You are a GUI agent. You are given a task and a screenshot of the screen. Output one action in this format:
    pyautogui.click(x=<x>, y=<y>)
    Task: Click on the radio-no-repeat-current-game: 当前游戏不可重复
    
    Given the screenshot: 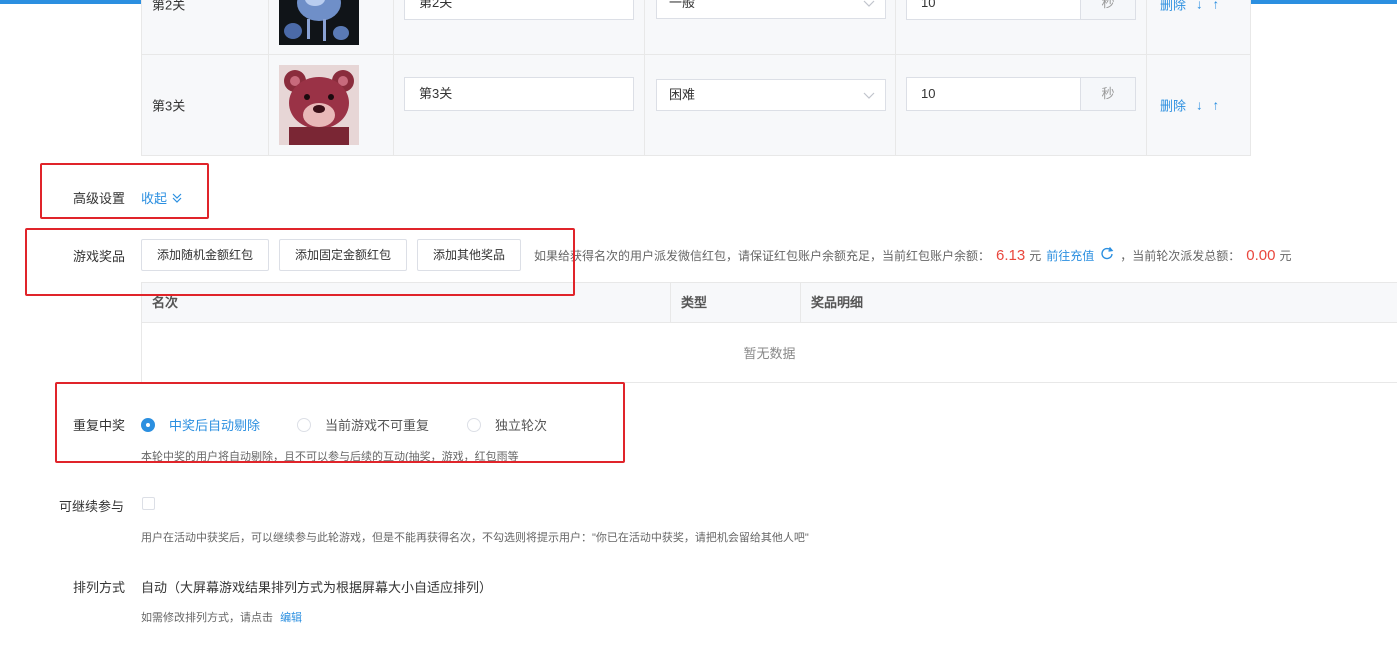 What is the action you would take?
    pyautogui.click(x=363, y=424)
    